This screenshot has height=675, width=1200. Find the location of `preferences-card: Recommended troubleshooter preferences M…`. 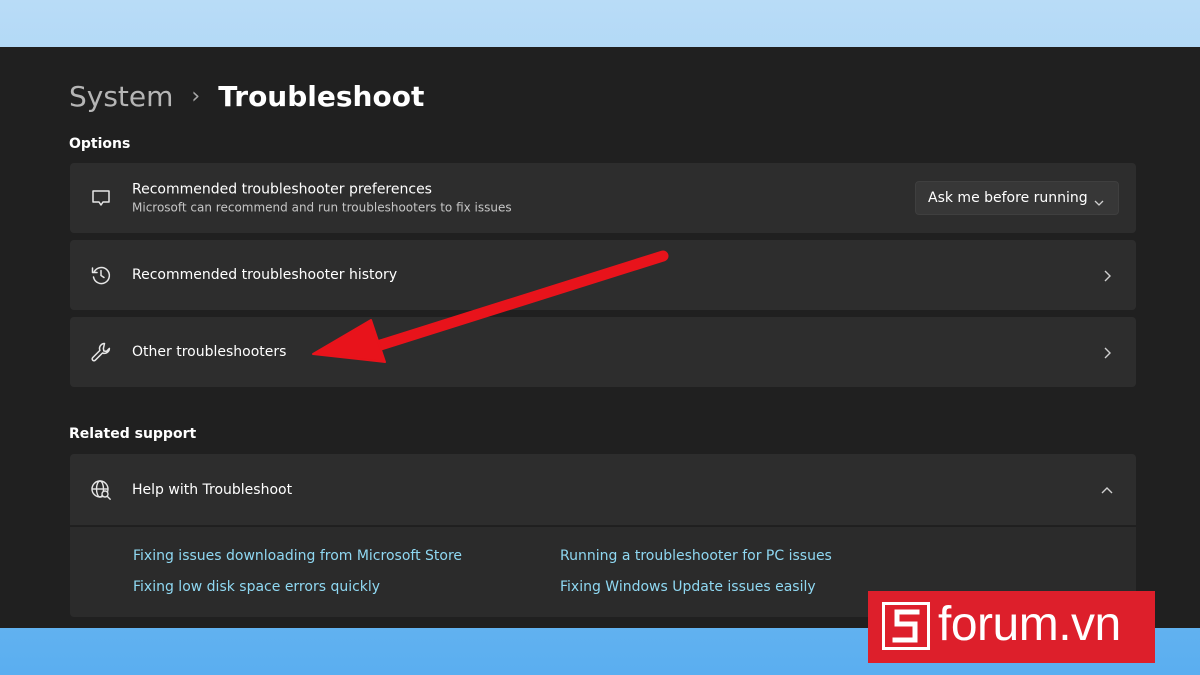

preferences-card: Recommended troubleshooter preferences M… is located at coordinates (603, 198).